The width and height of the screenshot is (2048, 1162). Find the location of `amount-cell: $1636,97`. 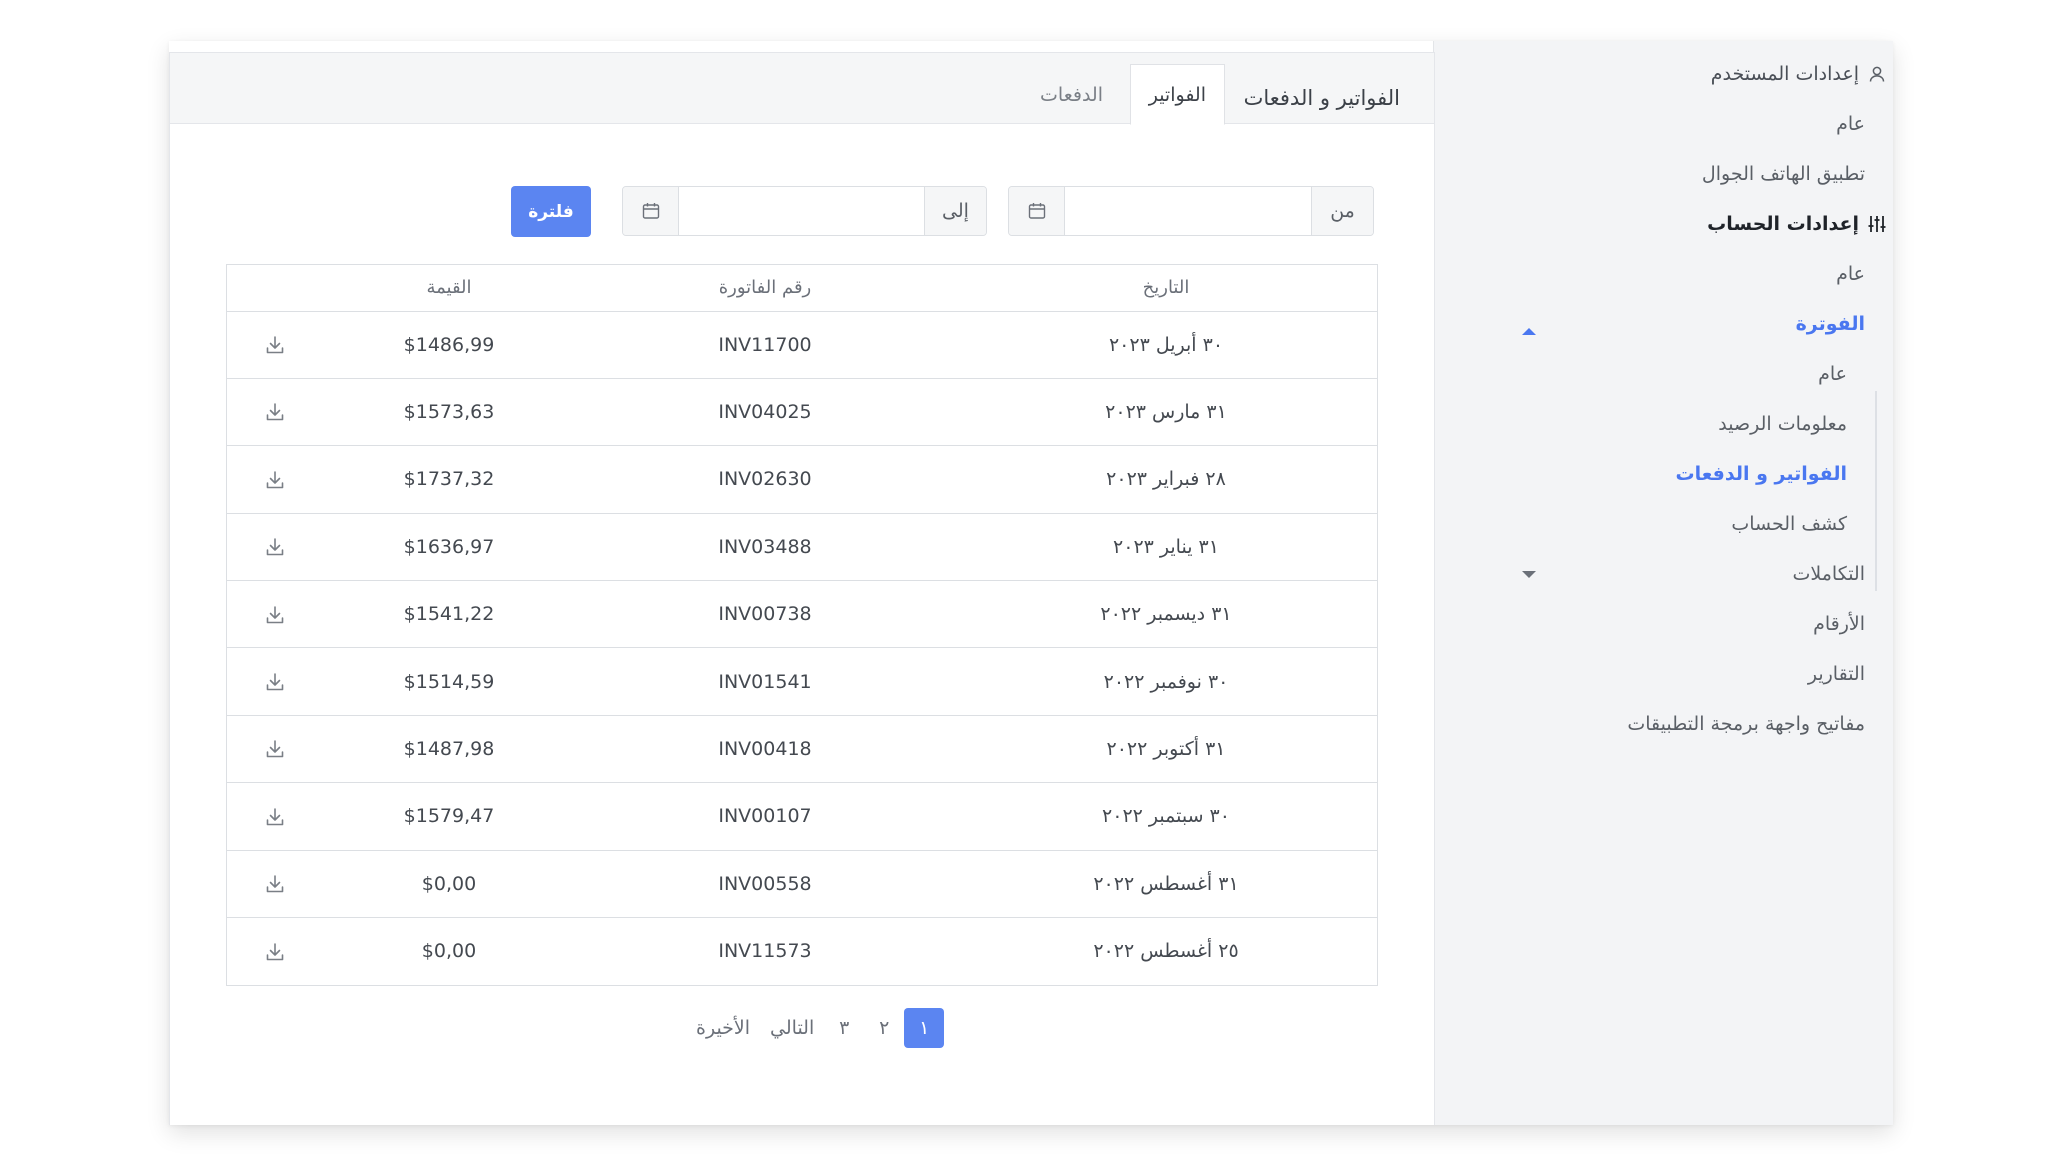

amount-cell: $1636,97 is located at coordinates (449, 546).